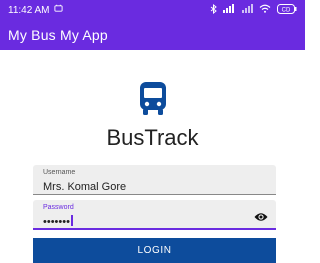  I want to click on bus-icon, so click(153, 101).